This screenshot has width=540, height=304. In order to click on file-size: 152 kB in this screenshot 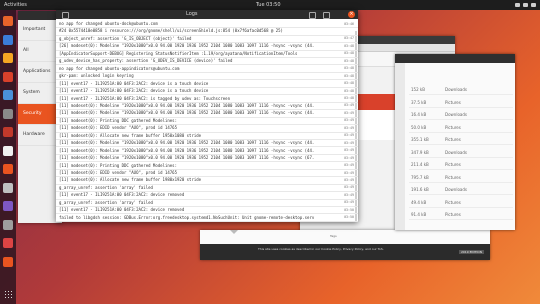, I will do `click(418, 89)`.